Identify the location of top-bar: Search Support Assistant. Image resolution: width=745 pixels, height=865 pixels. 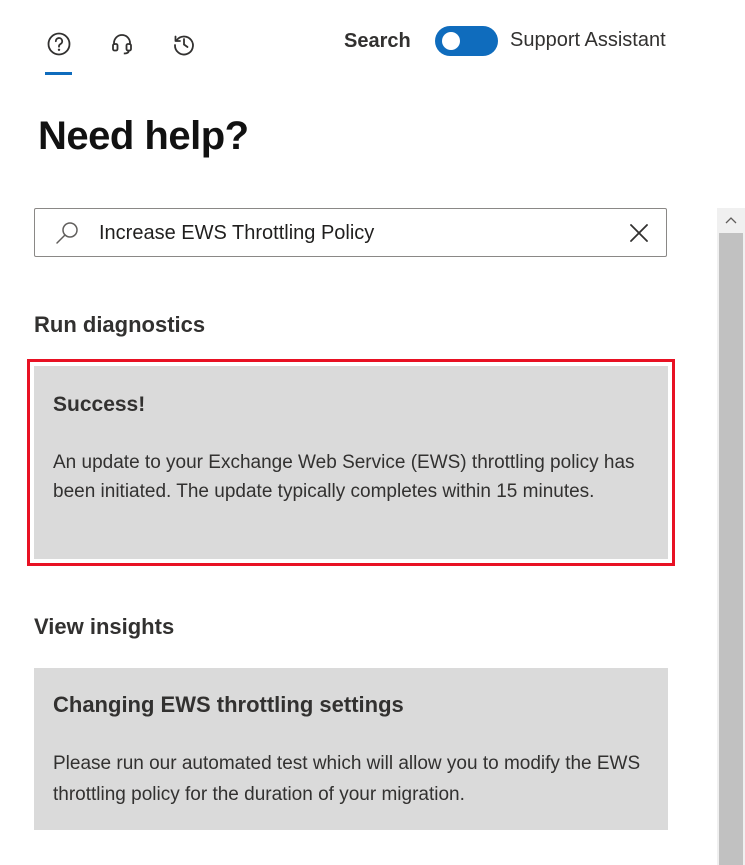
(372, 40).